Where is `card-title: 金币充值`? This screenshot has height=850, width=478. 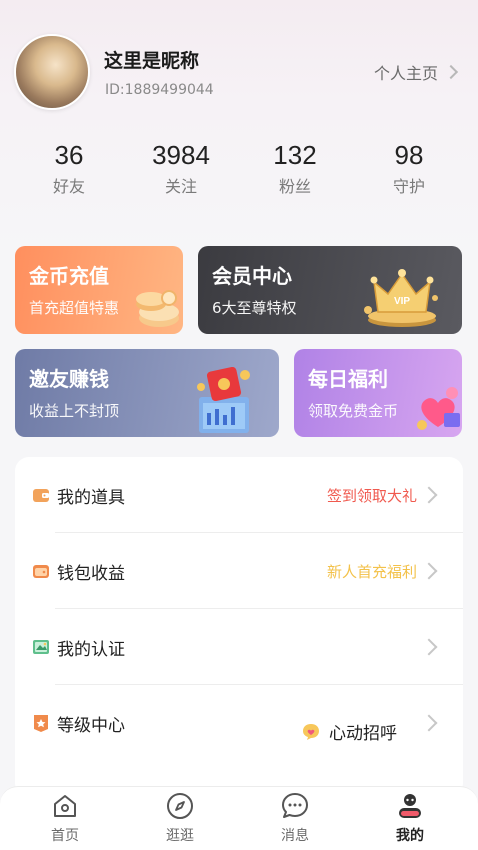
card-title: 金币充值 is located at coordinates (69, 276).